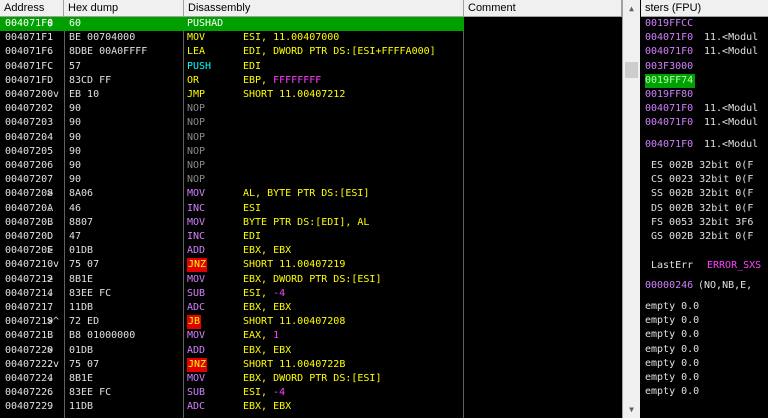 This screenshot has height=418, width=768. I want to click on eflags-value: 00000246, so click(669, 285).